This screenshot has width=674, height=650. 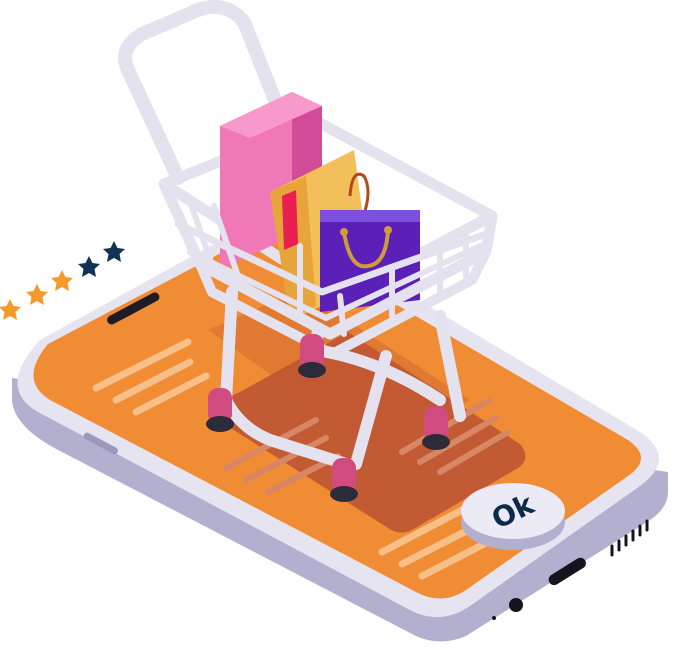 What do you see at coordinates (516, 605) in the screenshot?
I see `phone-audio-jack` at bounding box center [516, 605].